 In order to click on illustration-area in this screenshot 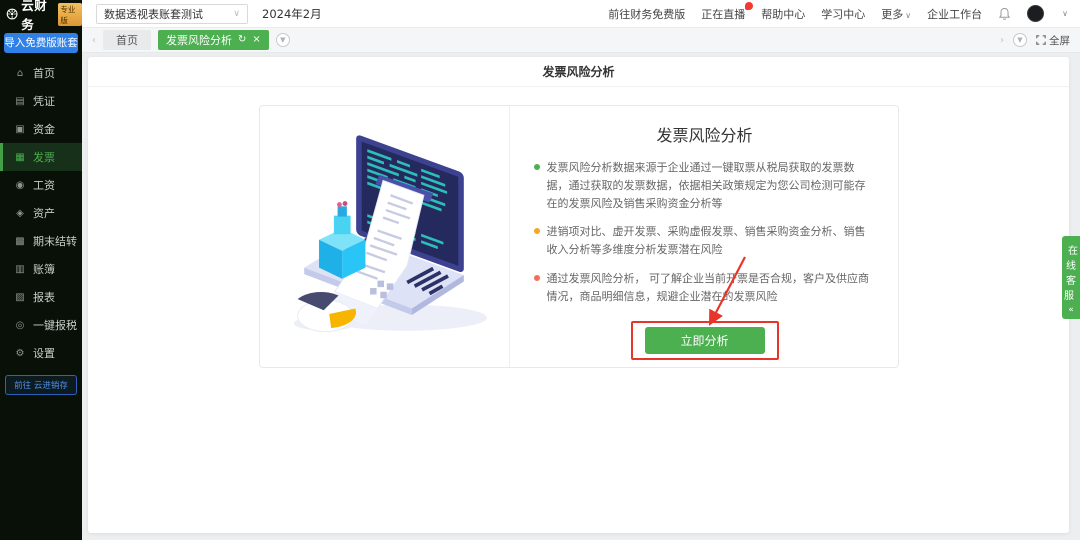, I will do `click(385, 236)`.